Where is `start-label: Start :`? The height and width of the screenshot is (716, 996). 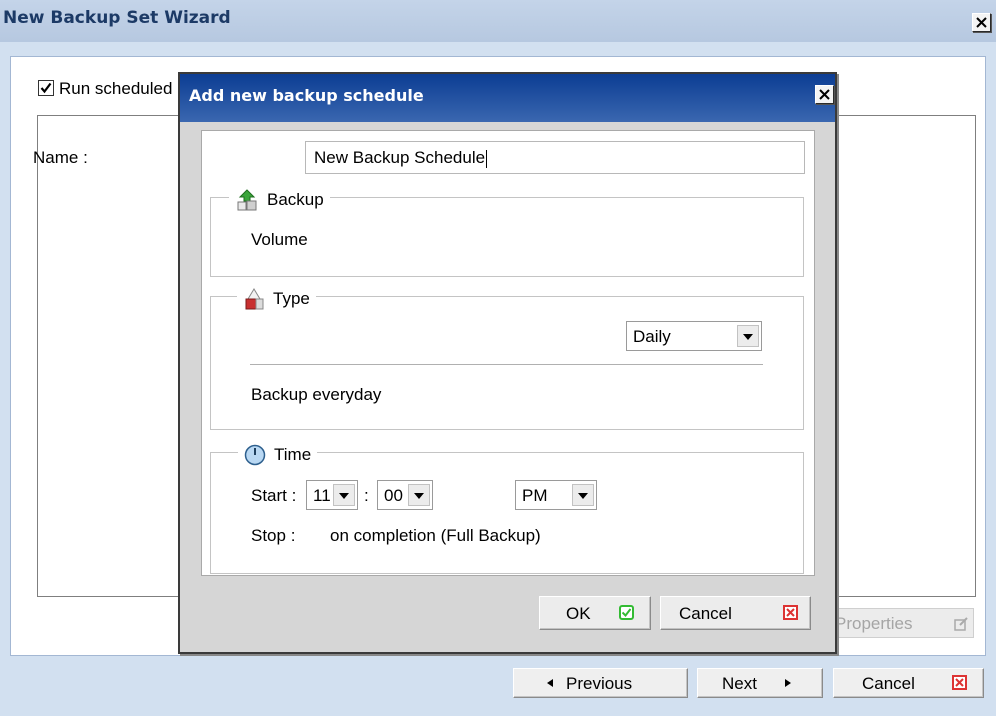 start-label: Start : is located at coordinates (274, 495).